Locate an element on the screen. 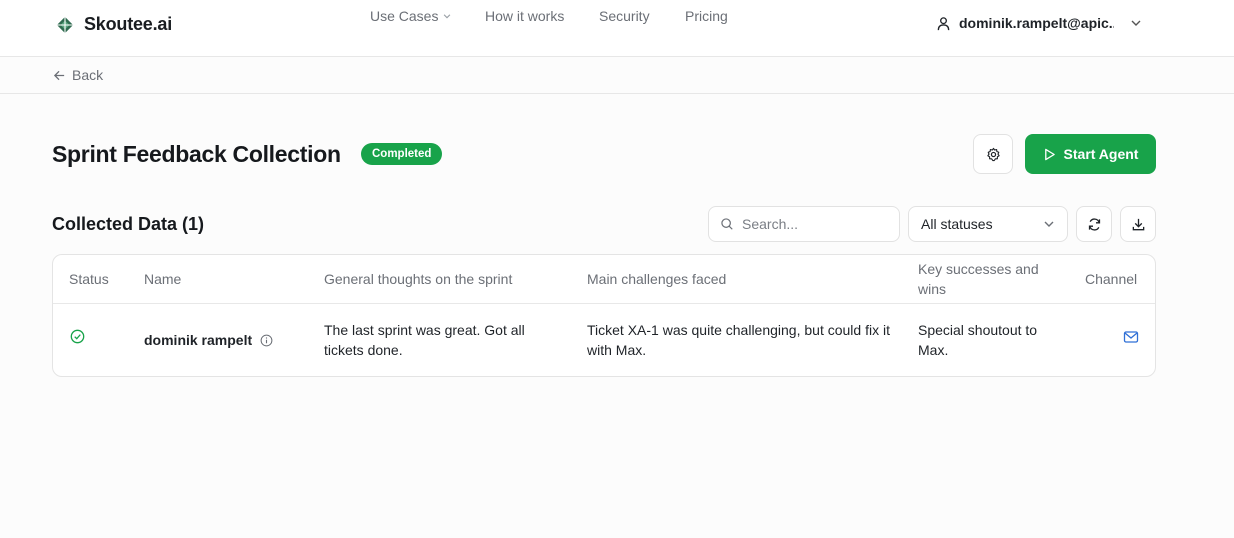  column-header-name: Name is located at coordinates (163, 279).